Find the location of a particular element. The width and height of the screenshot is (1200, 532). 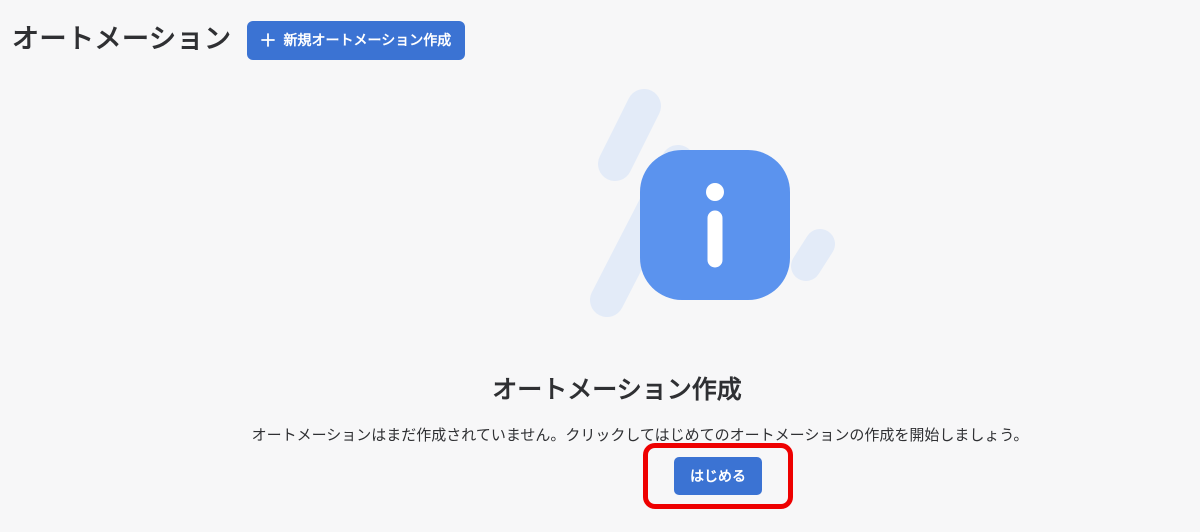

info-icon is located at coordinates (715, 225).